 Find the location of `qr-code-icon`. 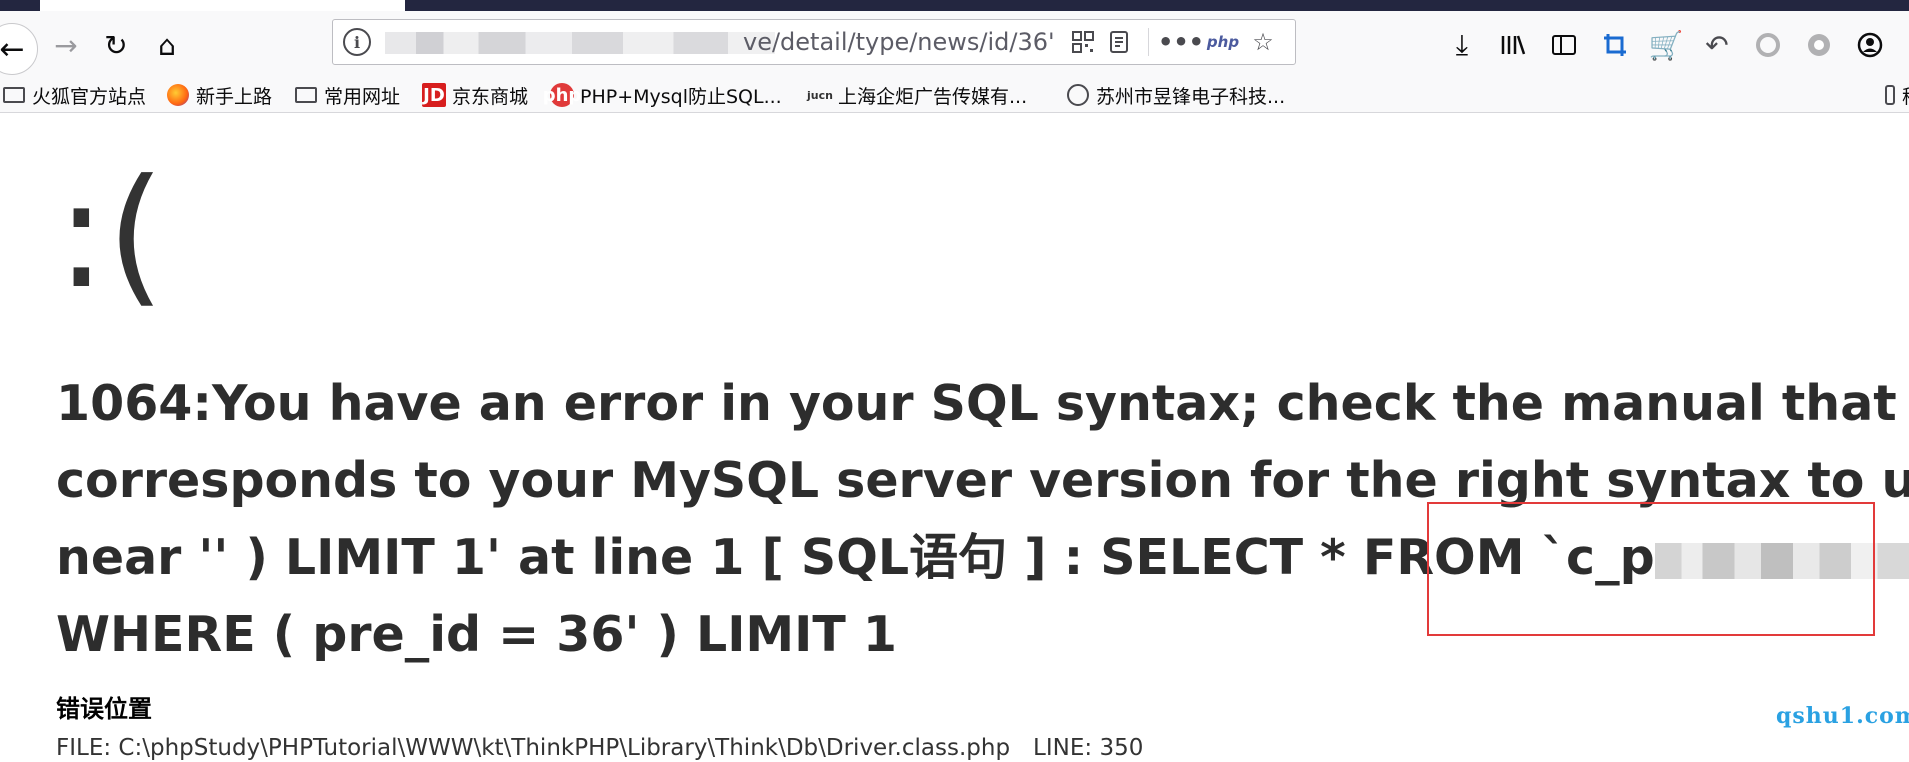

qr-code-icon is located at coordinates (1083, 42).